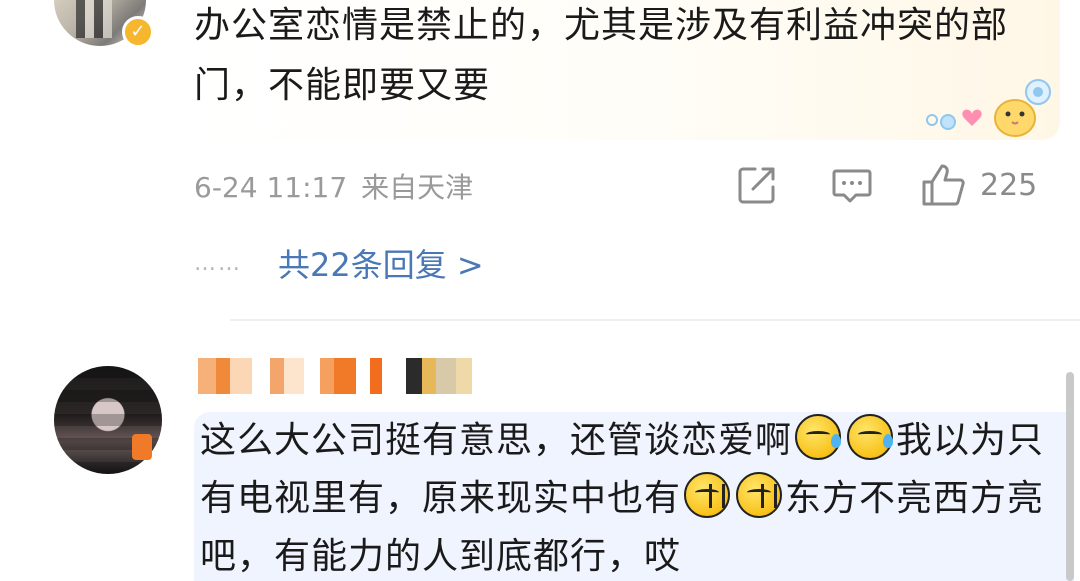 The image size is (1080, 581). I want to click on thumbs-up-icon, so click(943, 185).